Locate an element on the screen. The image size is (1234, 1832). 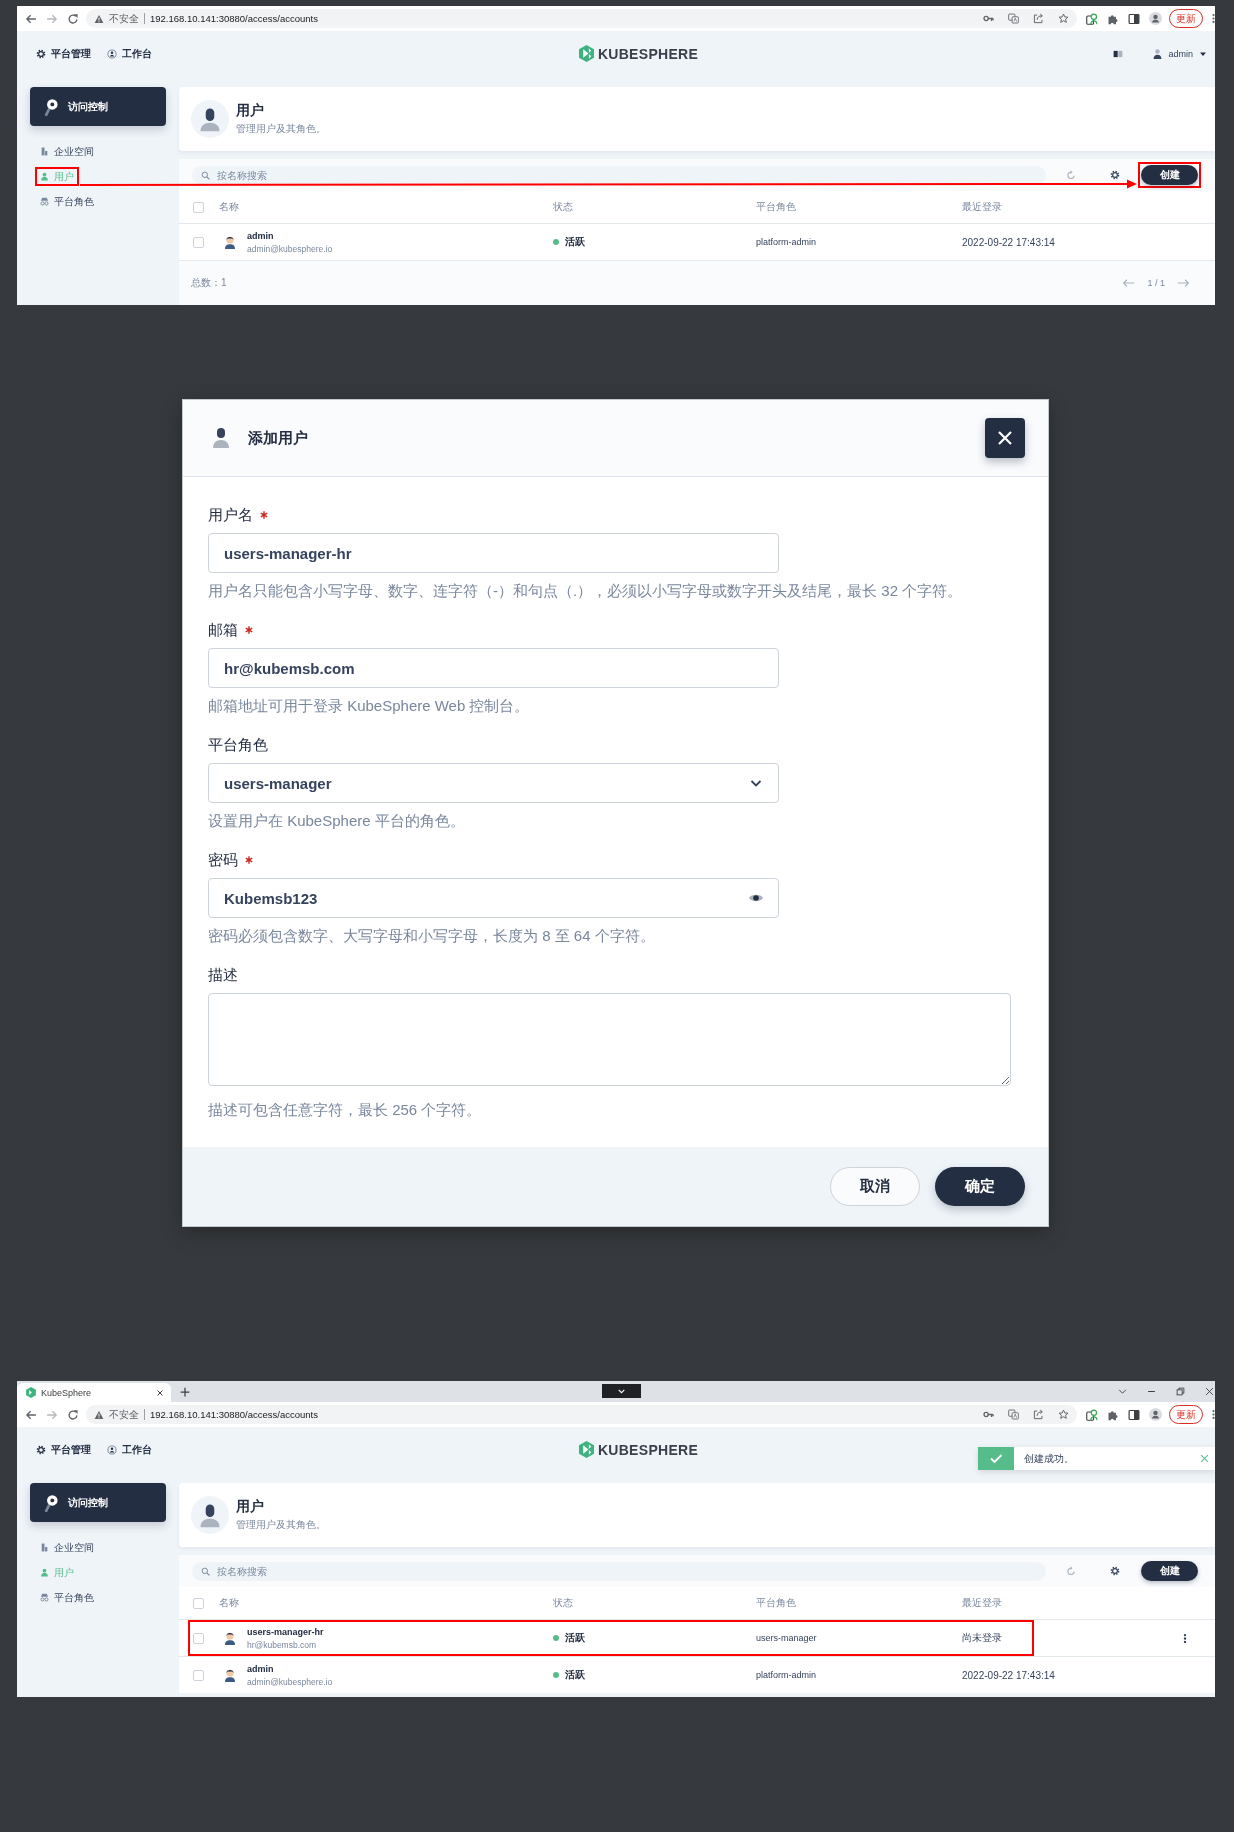
dropdown-button is located at coordinates (621, 1391).